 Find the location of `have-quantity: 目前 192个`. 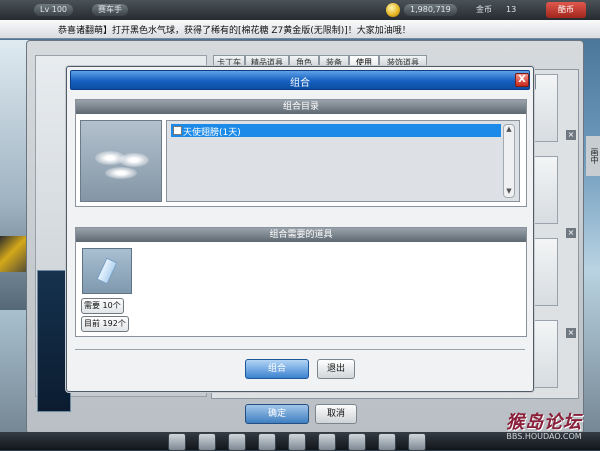

have-quantity: 目前 192个 is located at coordinates (105, 324).